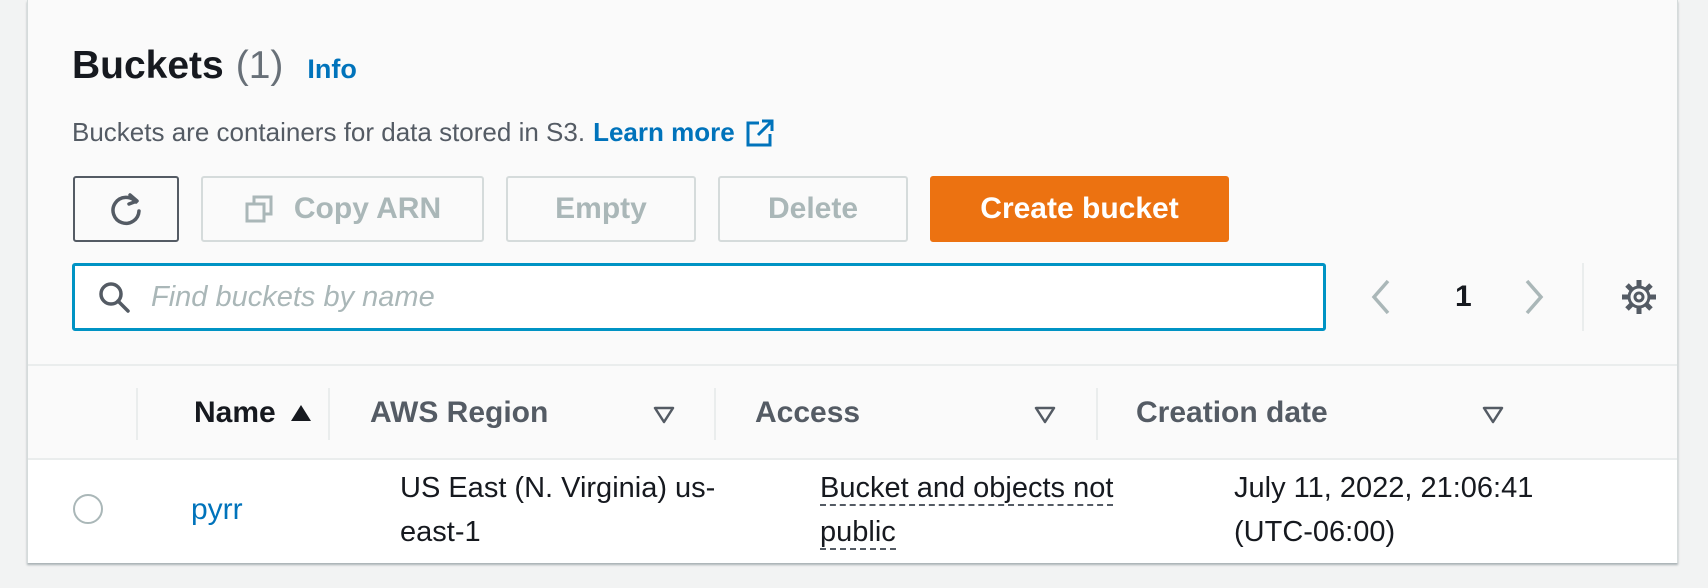 Image resolution: width=1708 pixels, height=588 pixels. I want to click on preferences-button, so click(1639, 299).